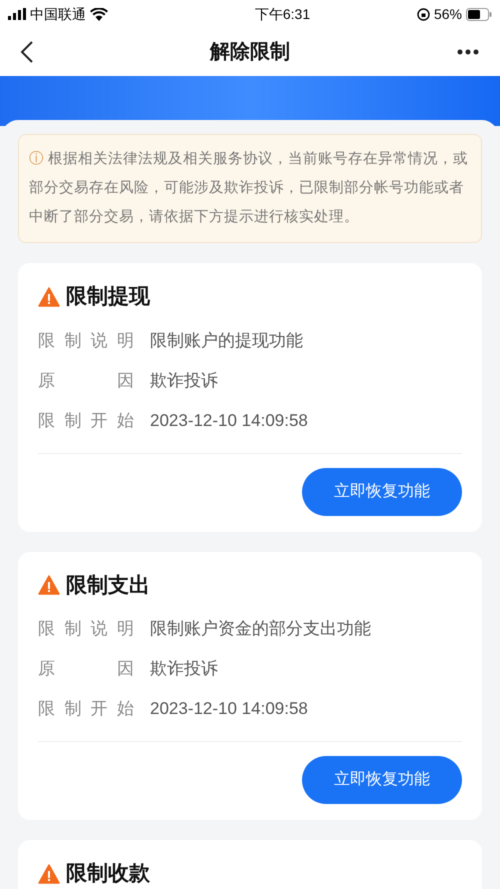  I want to click on carrier-name: 中国联通, so click(58, 14).